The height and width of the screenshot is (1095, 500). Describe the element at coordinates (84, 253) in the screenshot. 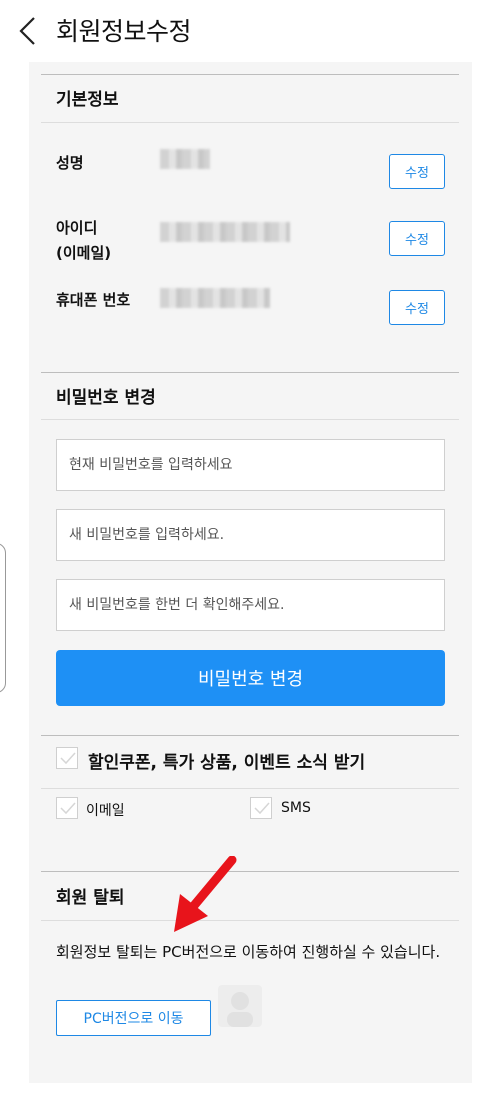

I see `id-label-line2: (이메일)` at that location.